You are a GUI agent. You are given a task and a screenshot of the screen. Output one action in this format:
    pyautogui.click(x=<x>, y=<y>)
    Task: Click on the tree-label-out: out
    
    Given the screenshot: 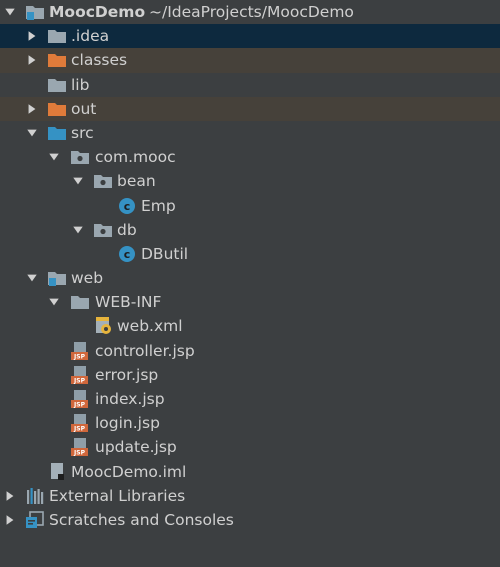 What is the action you would take?
    pyautogui.click(x=84, y=108)
    